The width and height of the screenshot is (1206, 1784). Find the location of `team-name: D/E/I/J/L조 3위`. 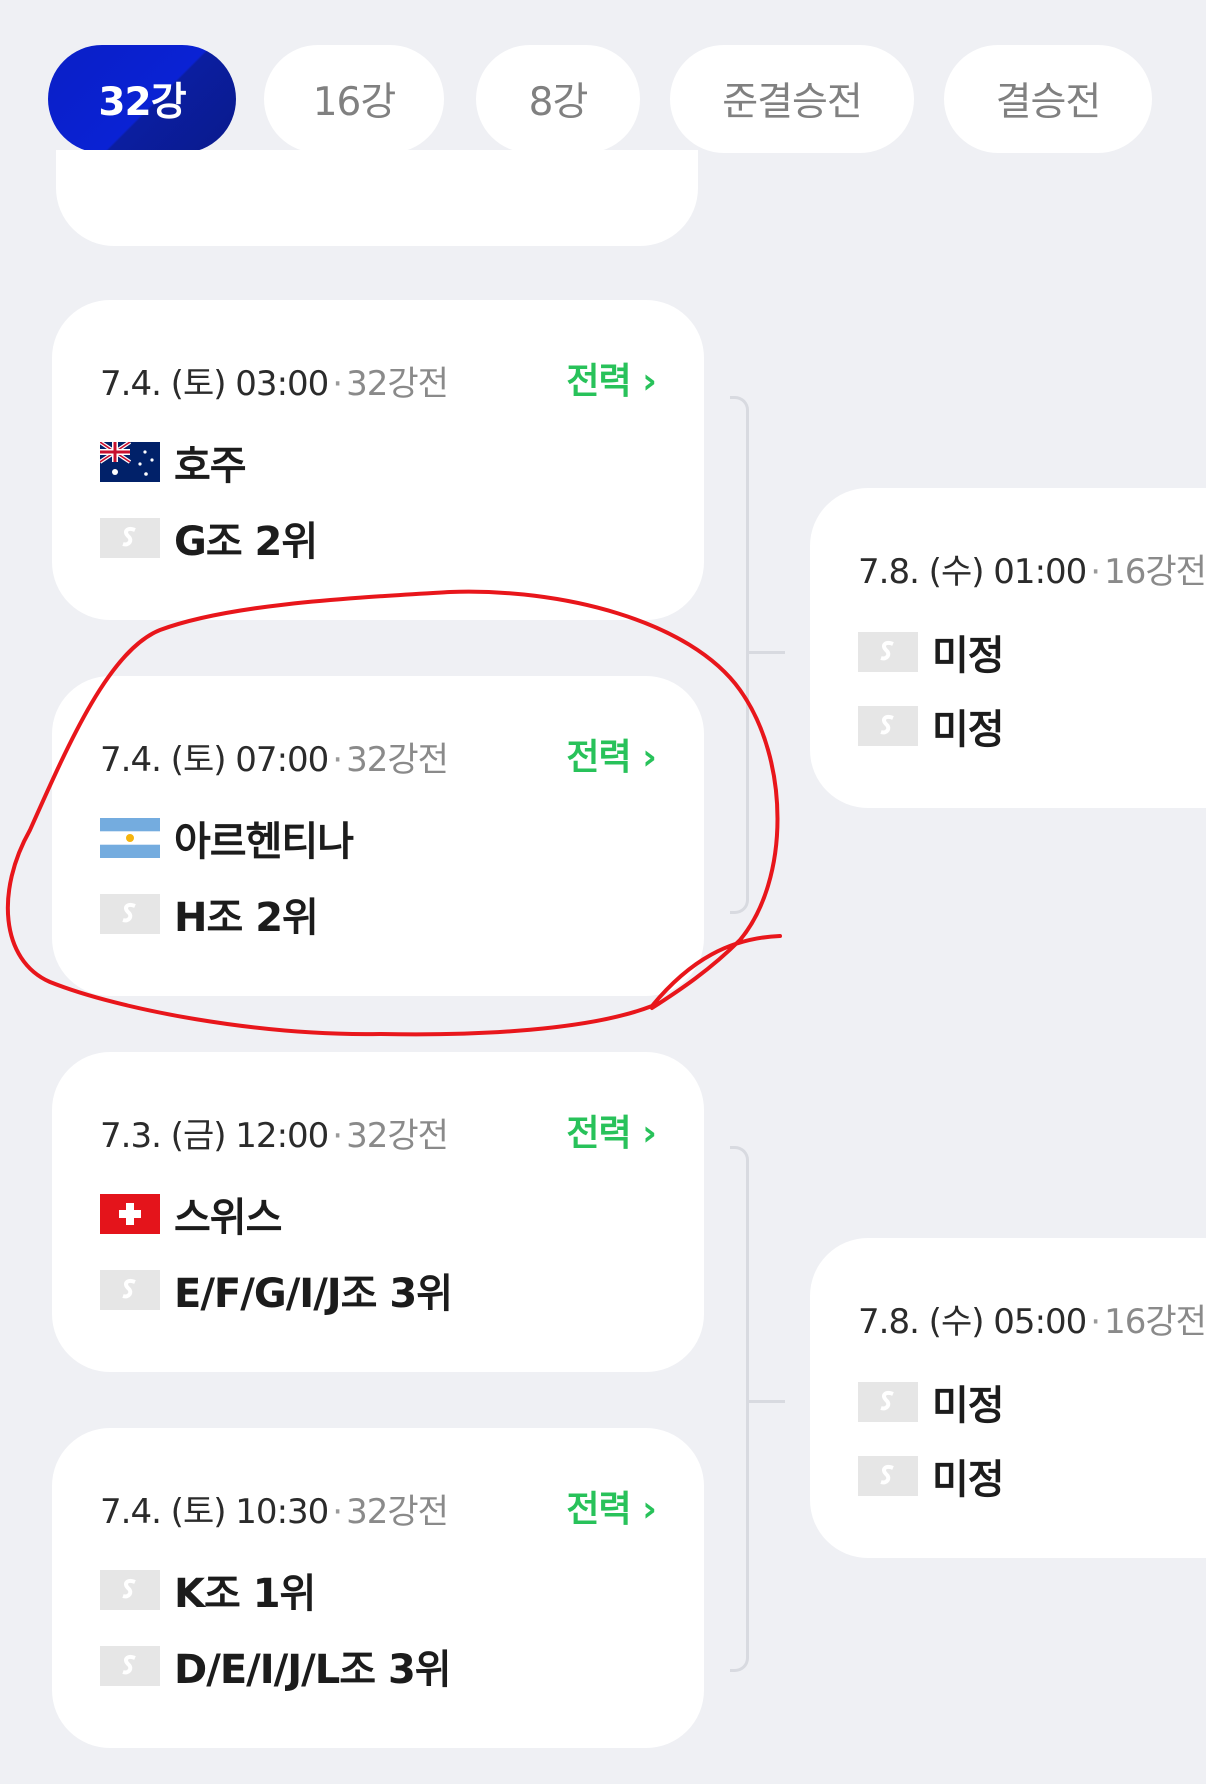

team-name: D/E/I/J/L조 3위 is located at coordinates (313, 1670).